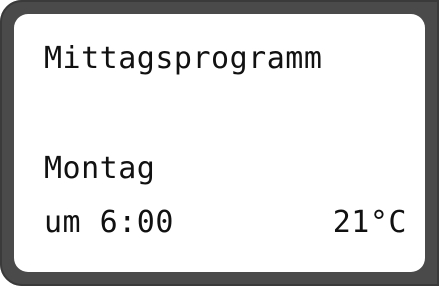 The height and width of the screenshot is (286, 439). What do you see at coordinates (369, 222) in the screenshot?
I see `temperature-value: 21°C` at bounding box center [369, 222].